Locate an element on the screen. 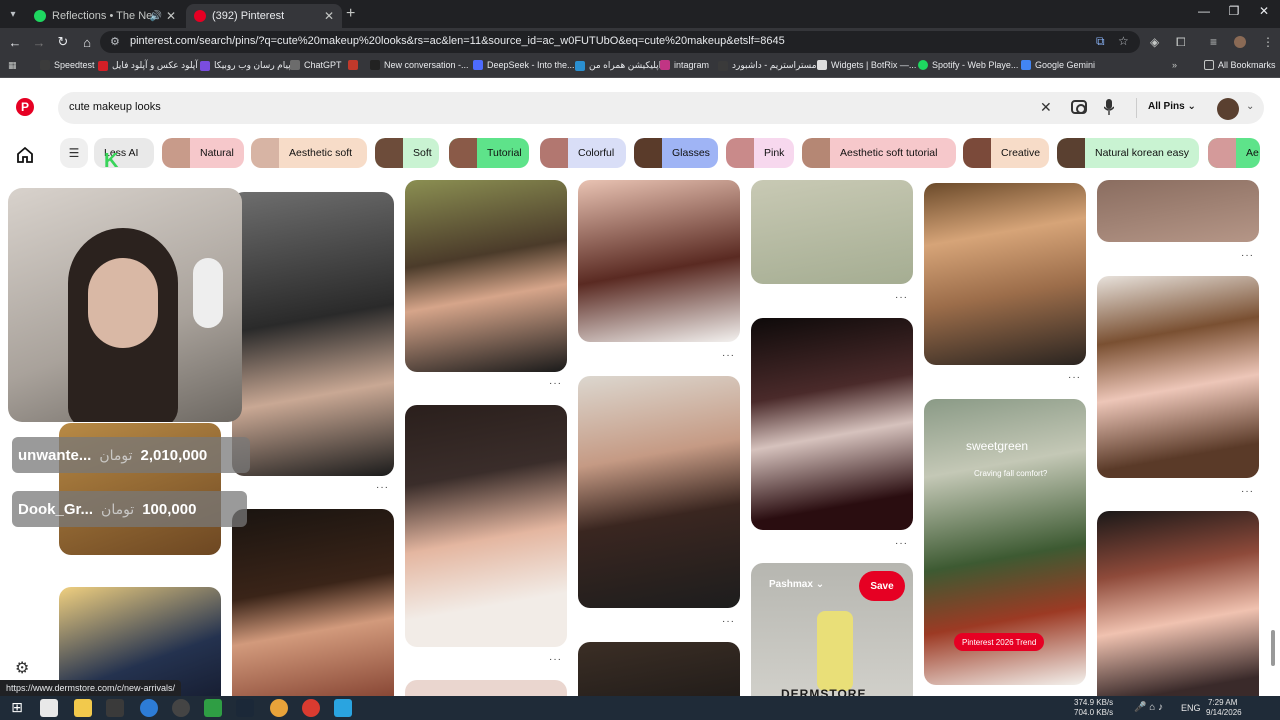 This screenshot has height=720, width=1280. search-input: cute makeup looks is located at coordinates (115, 107).